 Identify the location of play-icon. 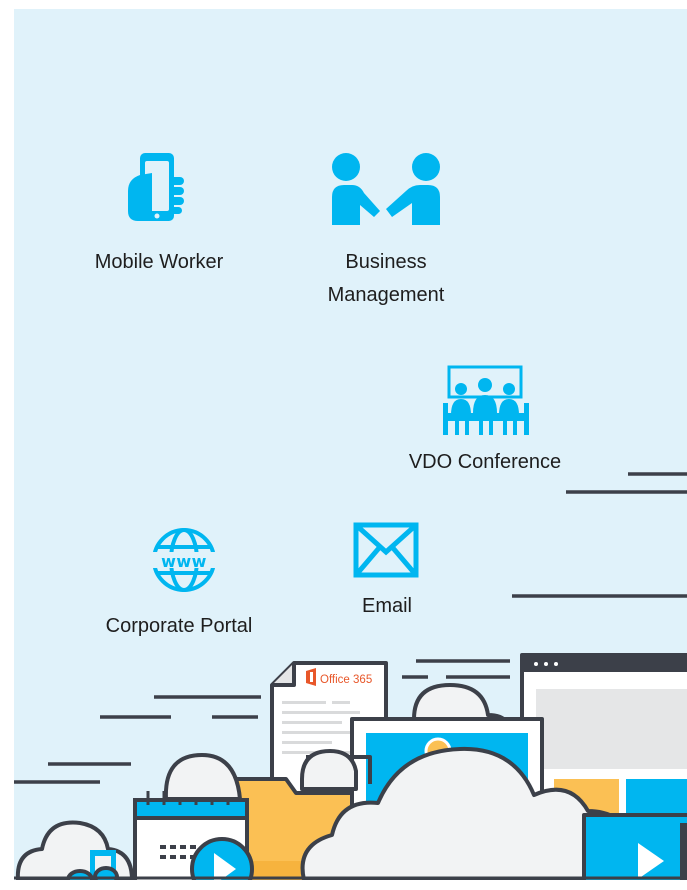
(222, 858).